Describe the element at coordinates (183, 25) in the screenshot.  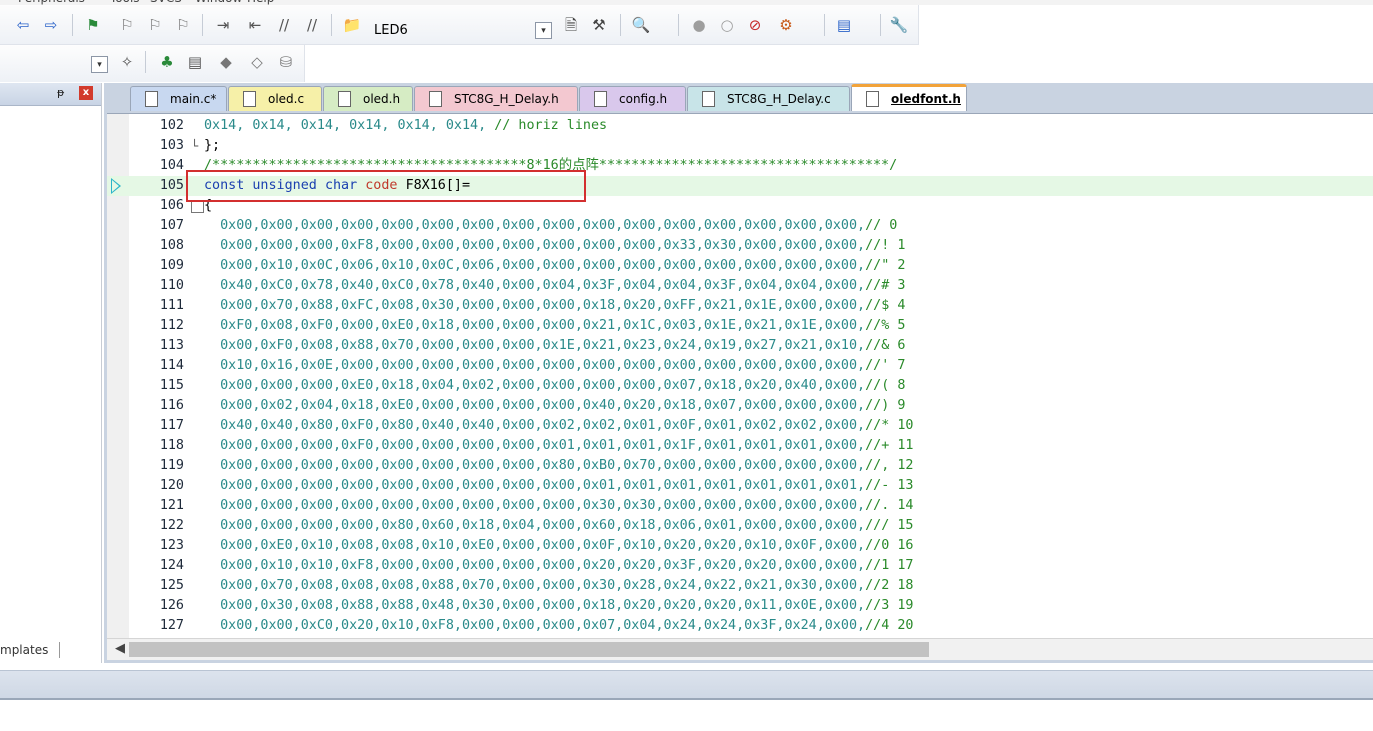
I see `clear-bookmarks-icon: ⚐` at that location.